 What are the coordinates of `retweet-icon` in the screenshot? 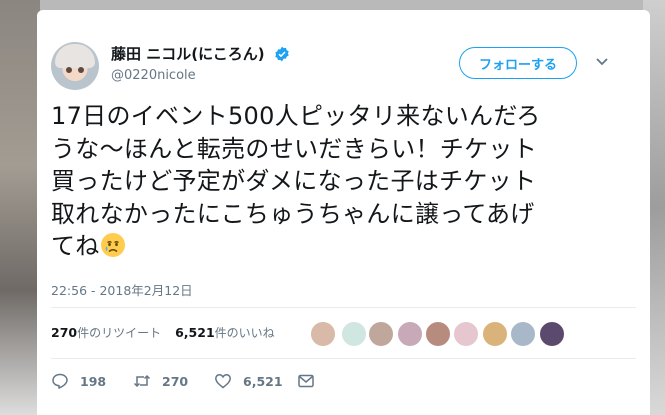 It's located at (142, 381).